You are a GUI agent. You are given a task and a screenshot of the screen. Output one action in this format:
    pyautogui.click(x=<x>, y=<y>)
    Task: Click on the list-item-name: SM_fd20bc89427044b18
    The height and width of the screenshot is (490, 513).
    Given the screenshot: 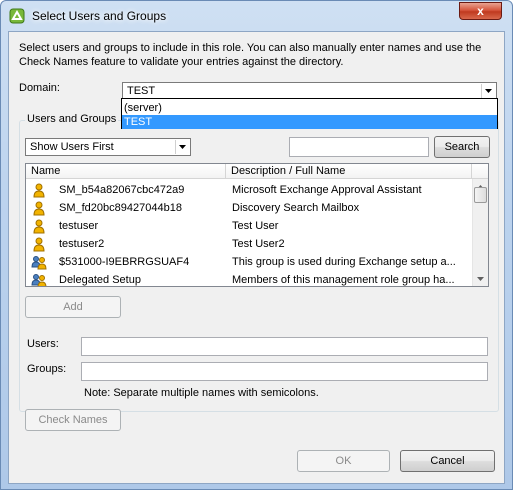 What is the action you would take?
    pyautogui.click(x=120, y=208)
    